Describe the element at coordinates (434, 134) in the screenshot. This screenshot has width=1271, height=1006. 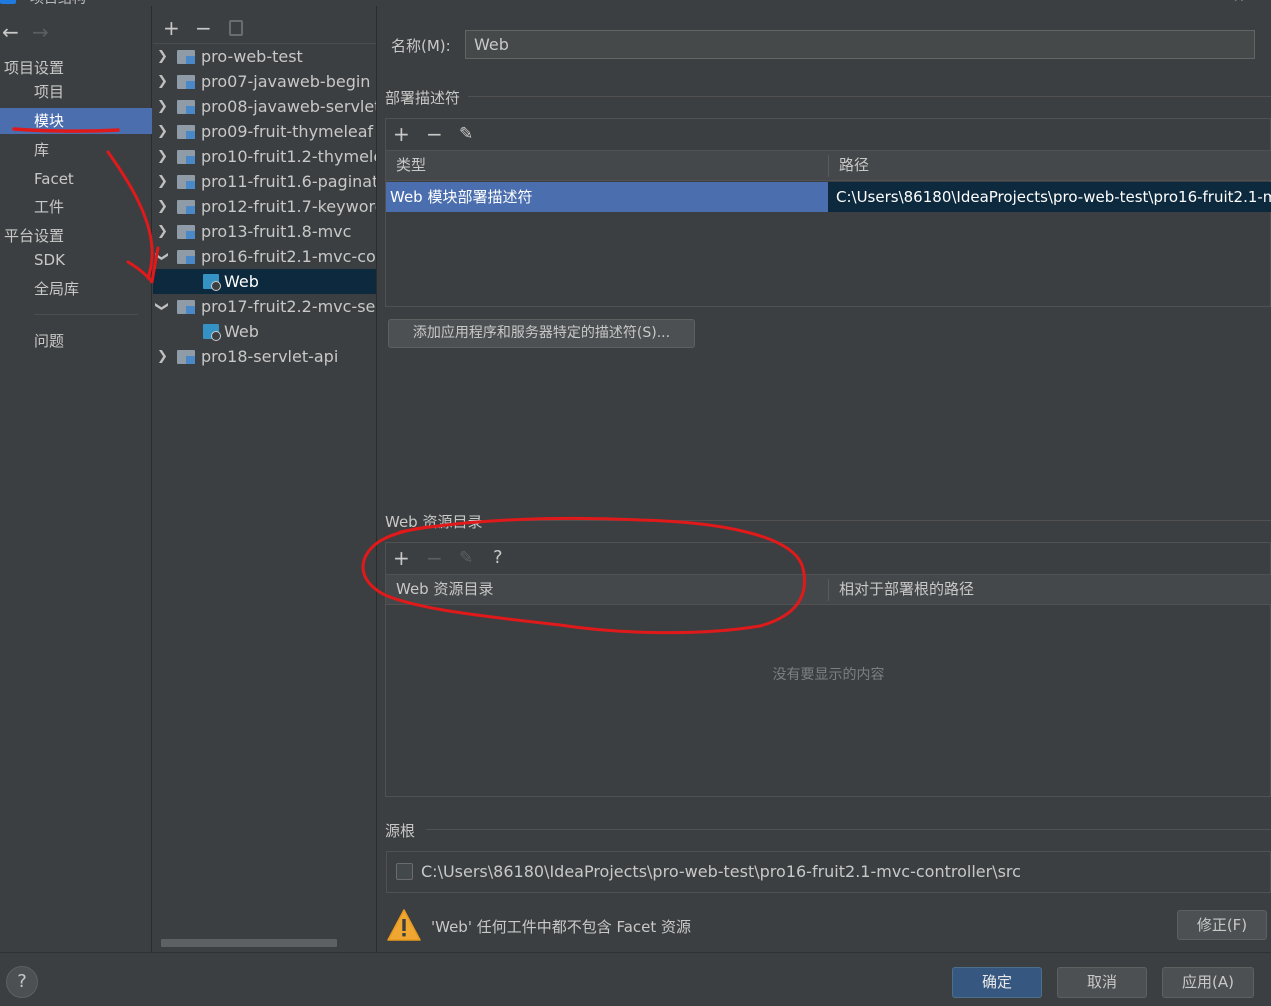
I see `remove-descriptor-button: −` at that location.